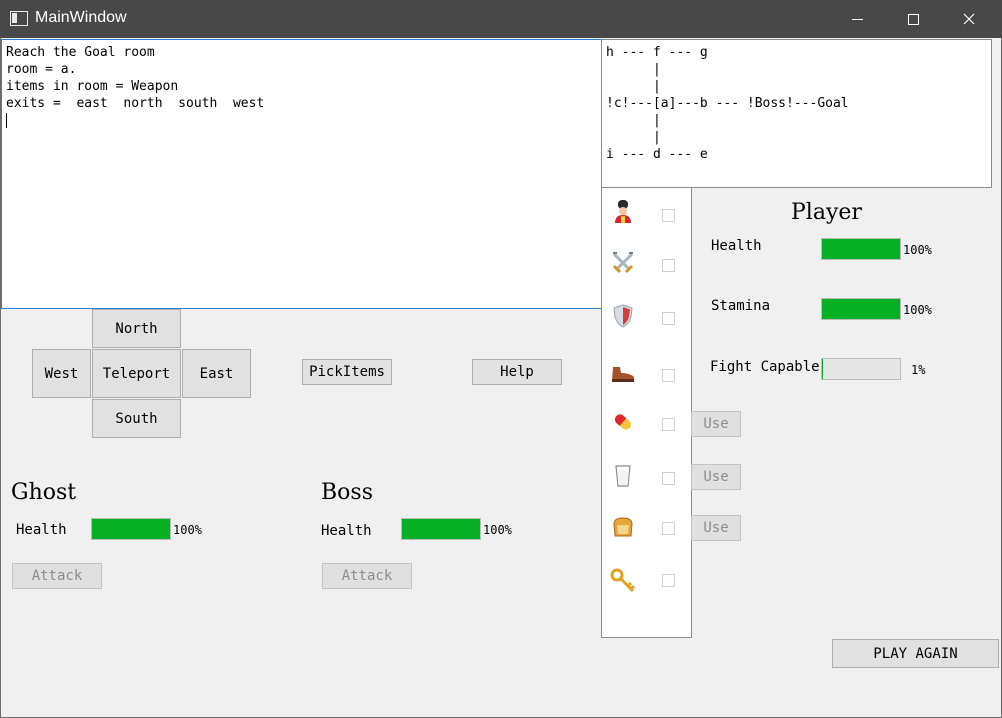  Describe the element at coordinates (623, 373) in the screenshot. I see `boot-icon` at that location.